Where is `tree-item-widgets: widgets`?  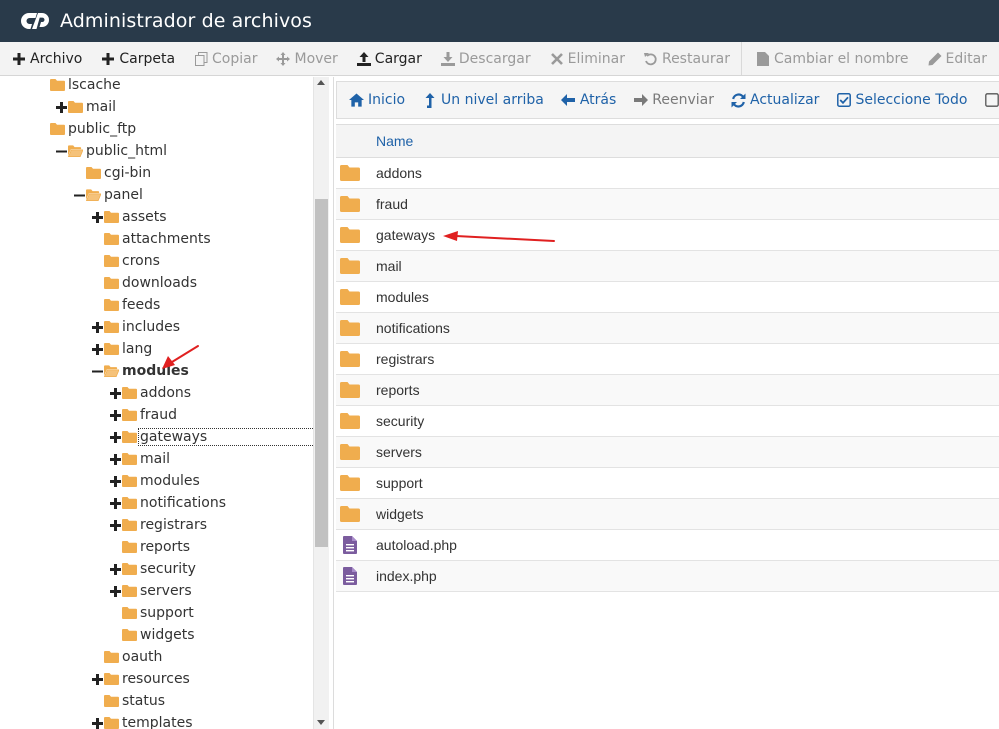
tree-item-widgets: widgets is located at coordinates (152, 635).